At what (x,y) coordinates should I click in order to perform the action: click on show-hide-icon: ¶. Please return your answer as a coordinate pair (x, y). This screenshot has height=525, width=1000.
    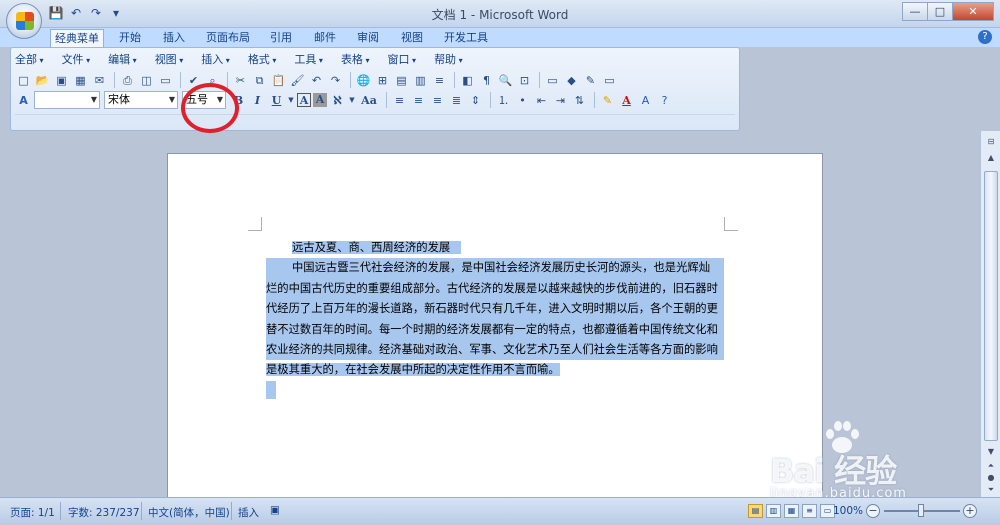
    Looking at the image, I should click on (486, 80).